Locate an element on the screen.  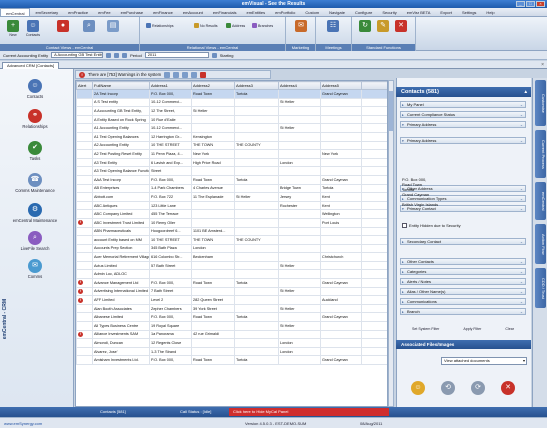
menu-tab: emCentral is located at coordinates (15, 12).